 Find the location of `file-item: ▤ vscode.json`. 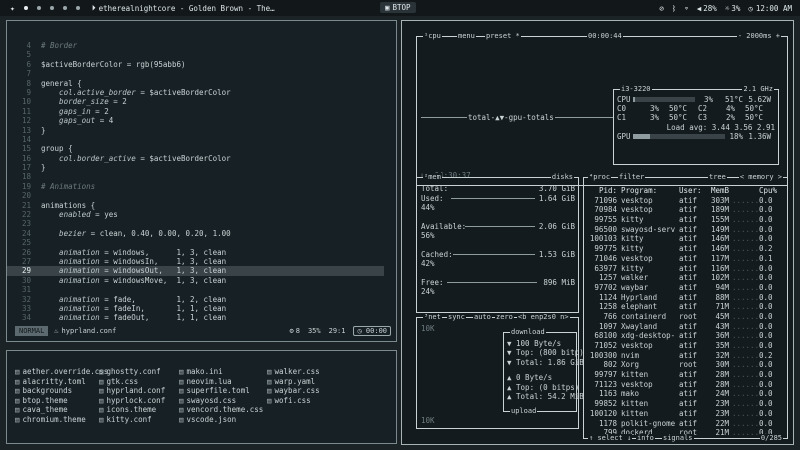

file-item: ▤ vscode.json is located at coordinates (223, 420).